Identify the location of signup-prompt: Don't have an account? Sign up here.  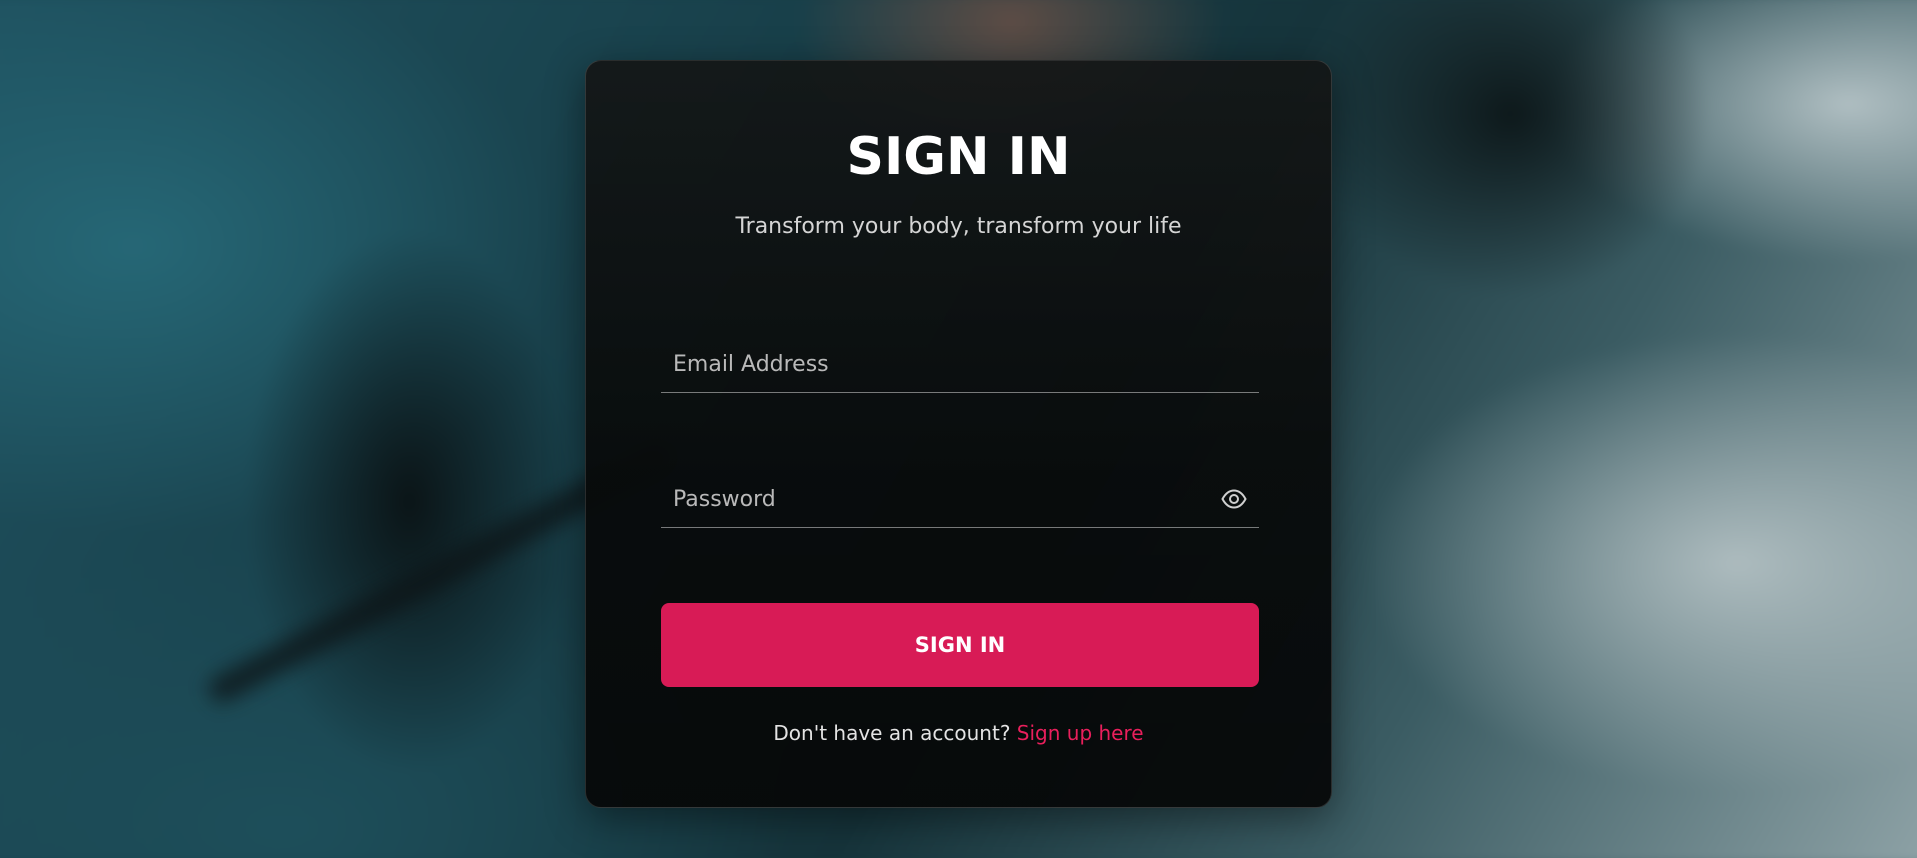
(958, 733).